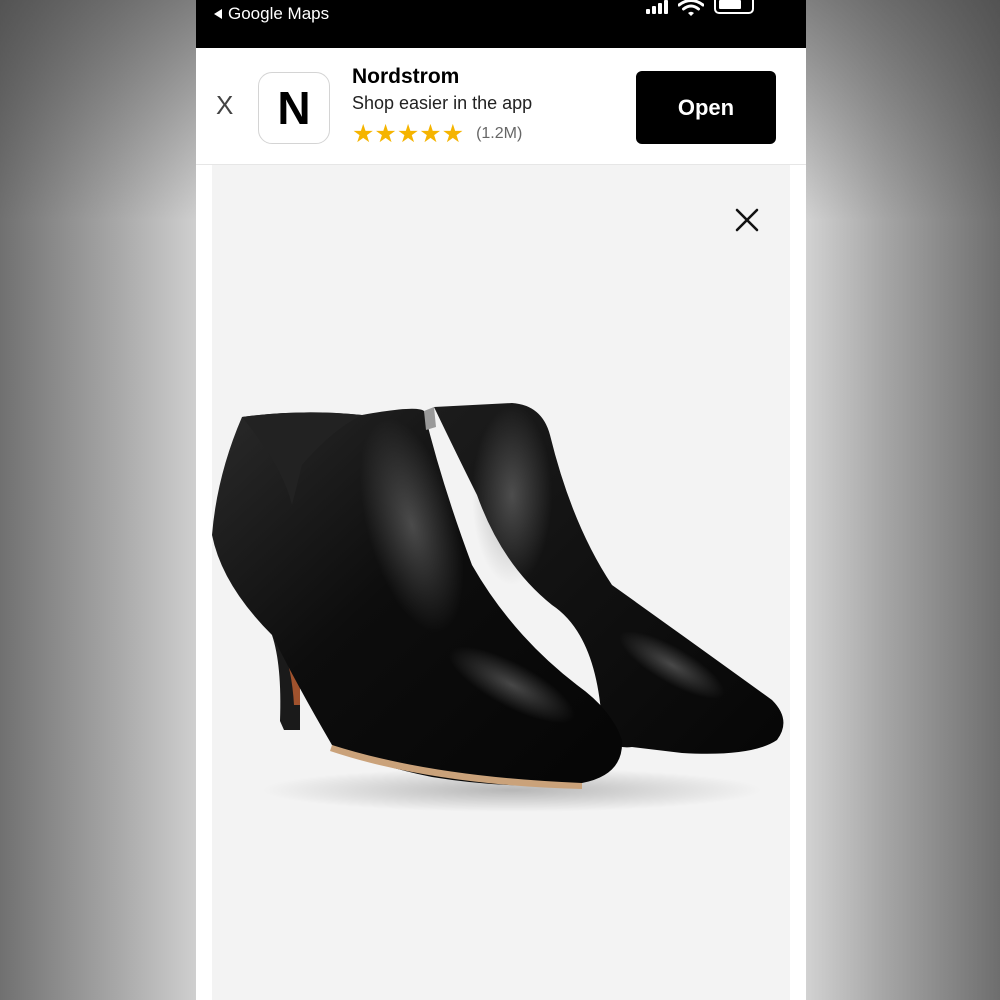 Image resolution: width=1000 pixels, height=1000 pixels. What do you see at coordinates (747, 220) in the screenshot?
I see `close-icon` at bounding box center [747, 220].